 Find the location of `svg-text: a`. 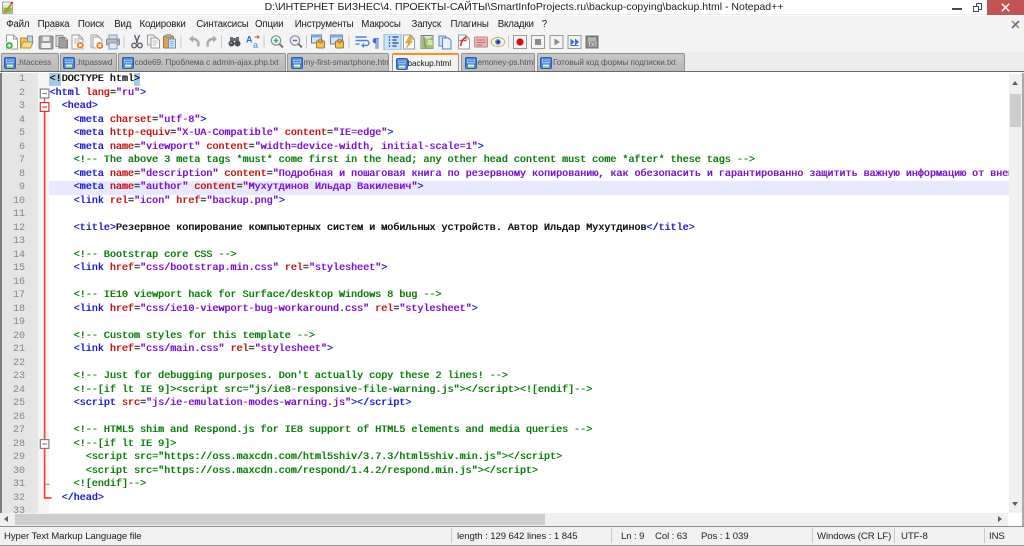

svg-text: a is located at coordinates (256, 45).